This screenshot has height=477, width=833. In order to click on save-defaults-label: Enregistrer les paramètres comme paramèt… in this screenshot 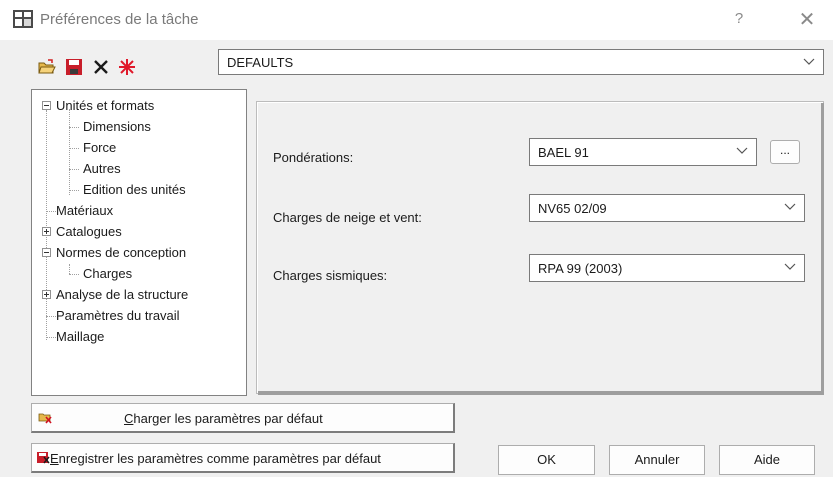, I will do `click(215, 458)`.